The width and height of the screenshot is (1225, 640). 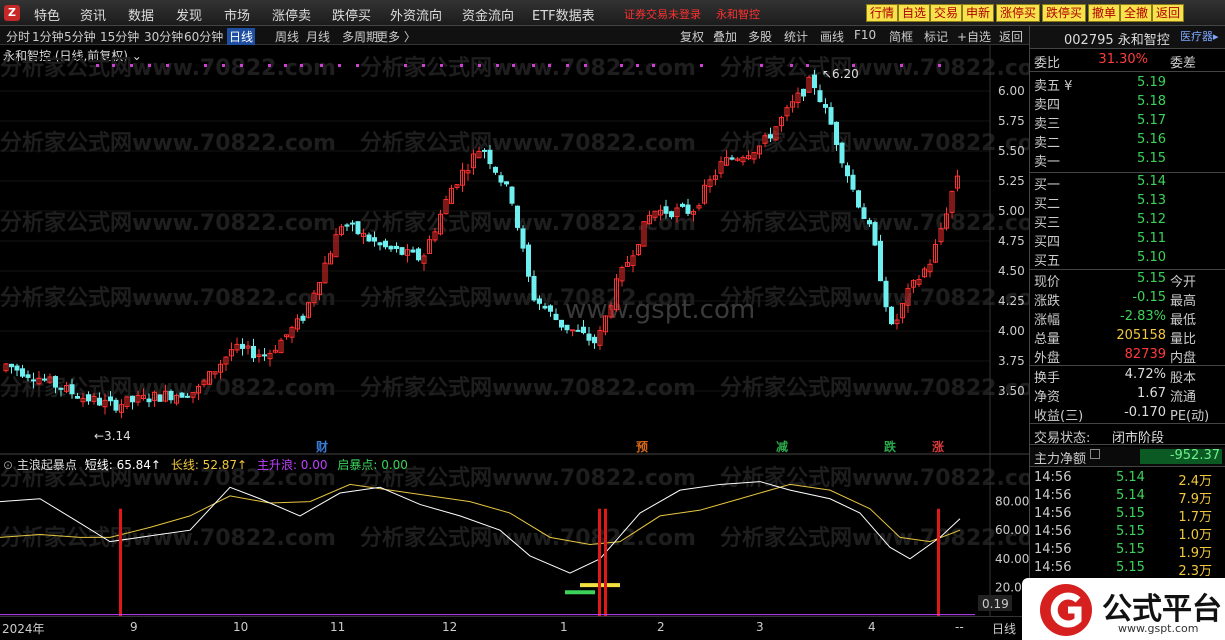 I want to click on date-label: 2, so click(x=661, y=627).